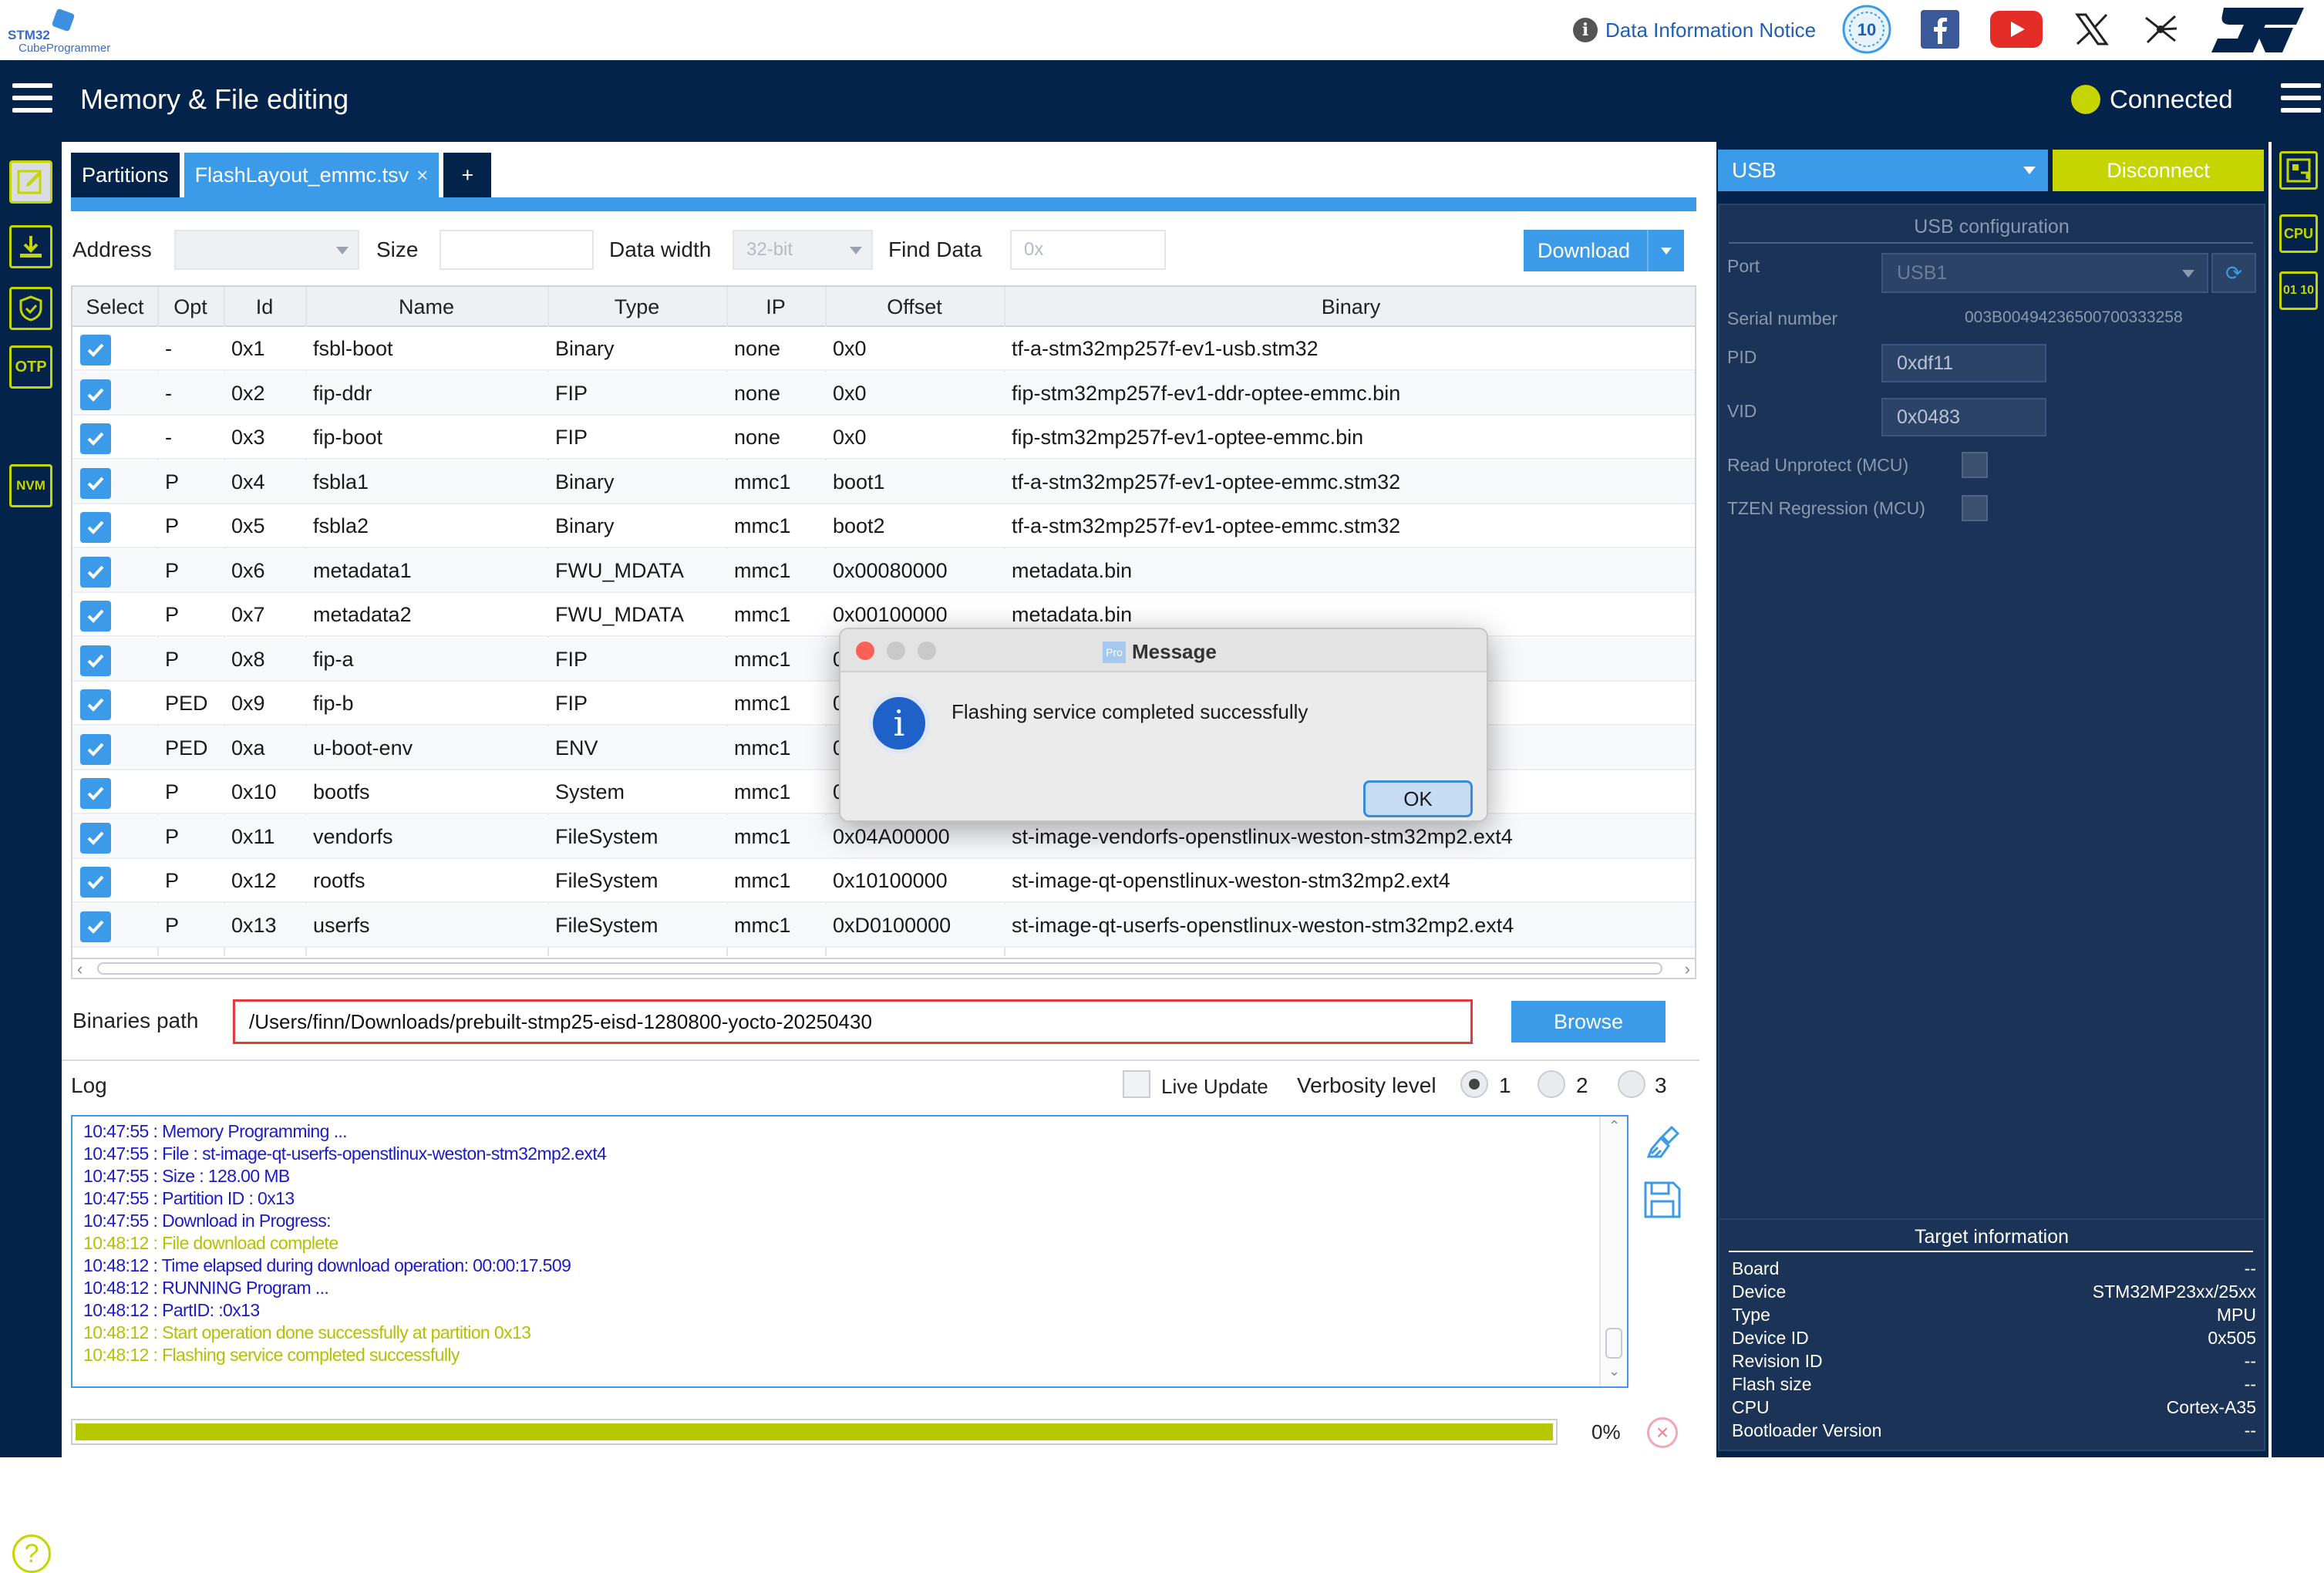  I want to click on progress-fill, so click(814, 1431).